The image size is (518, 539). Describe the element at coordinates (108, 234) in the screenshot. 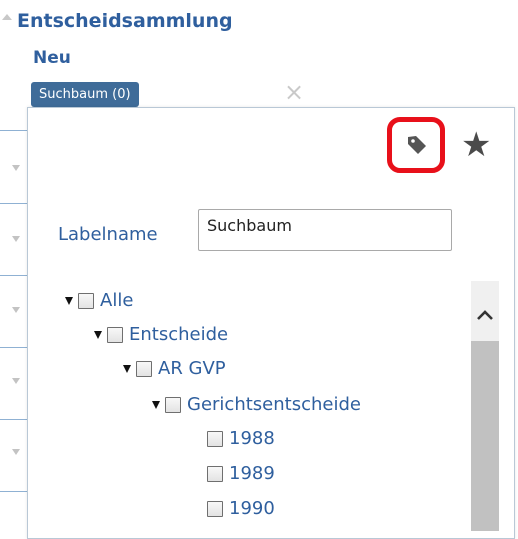

I see `labelname-label: Labelname` at that location.